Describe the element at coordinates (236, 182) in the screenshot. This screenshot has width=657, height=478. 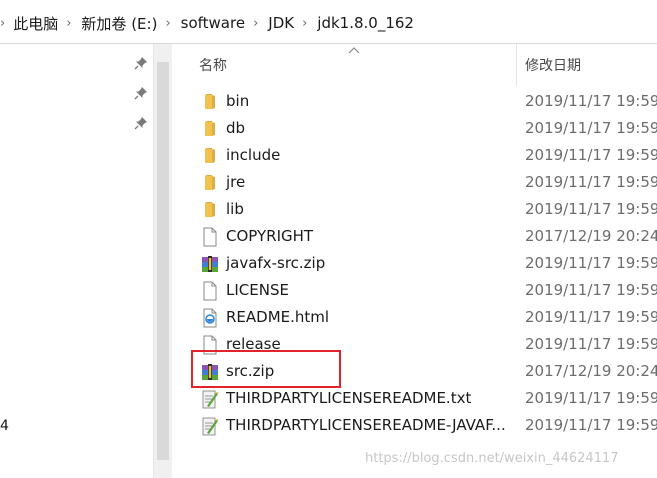
I see `file-name: jre` at that location.